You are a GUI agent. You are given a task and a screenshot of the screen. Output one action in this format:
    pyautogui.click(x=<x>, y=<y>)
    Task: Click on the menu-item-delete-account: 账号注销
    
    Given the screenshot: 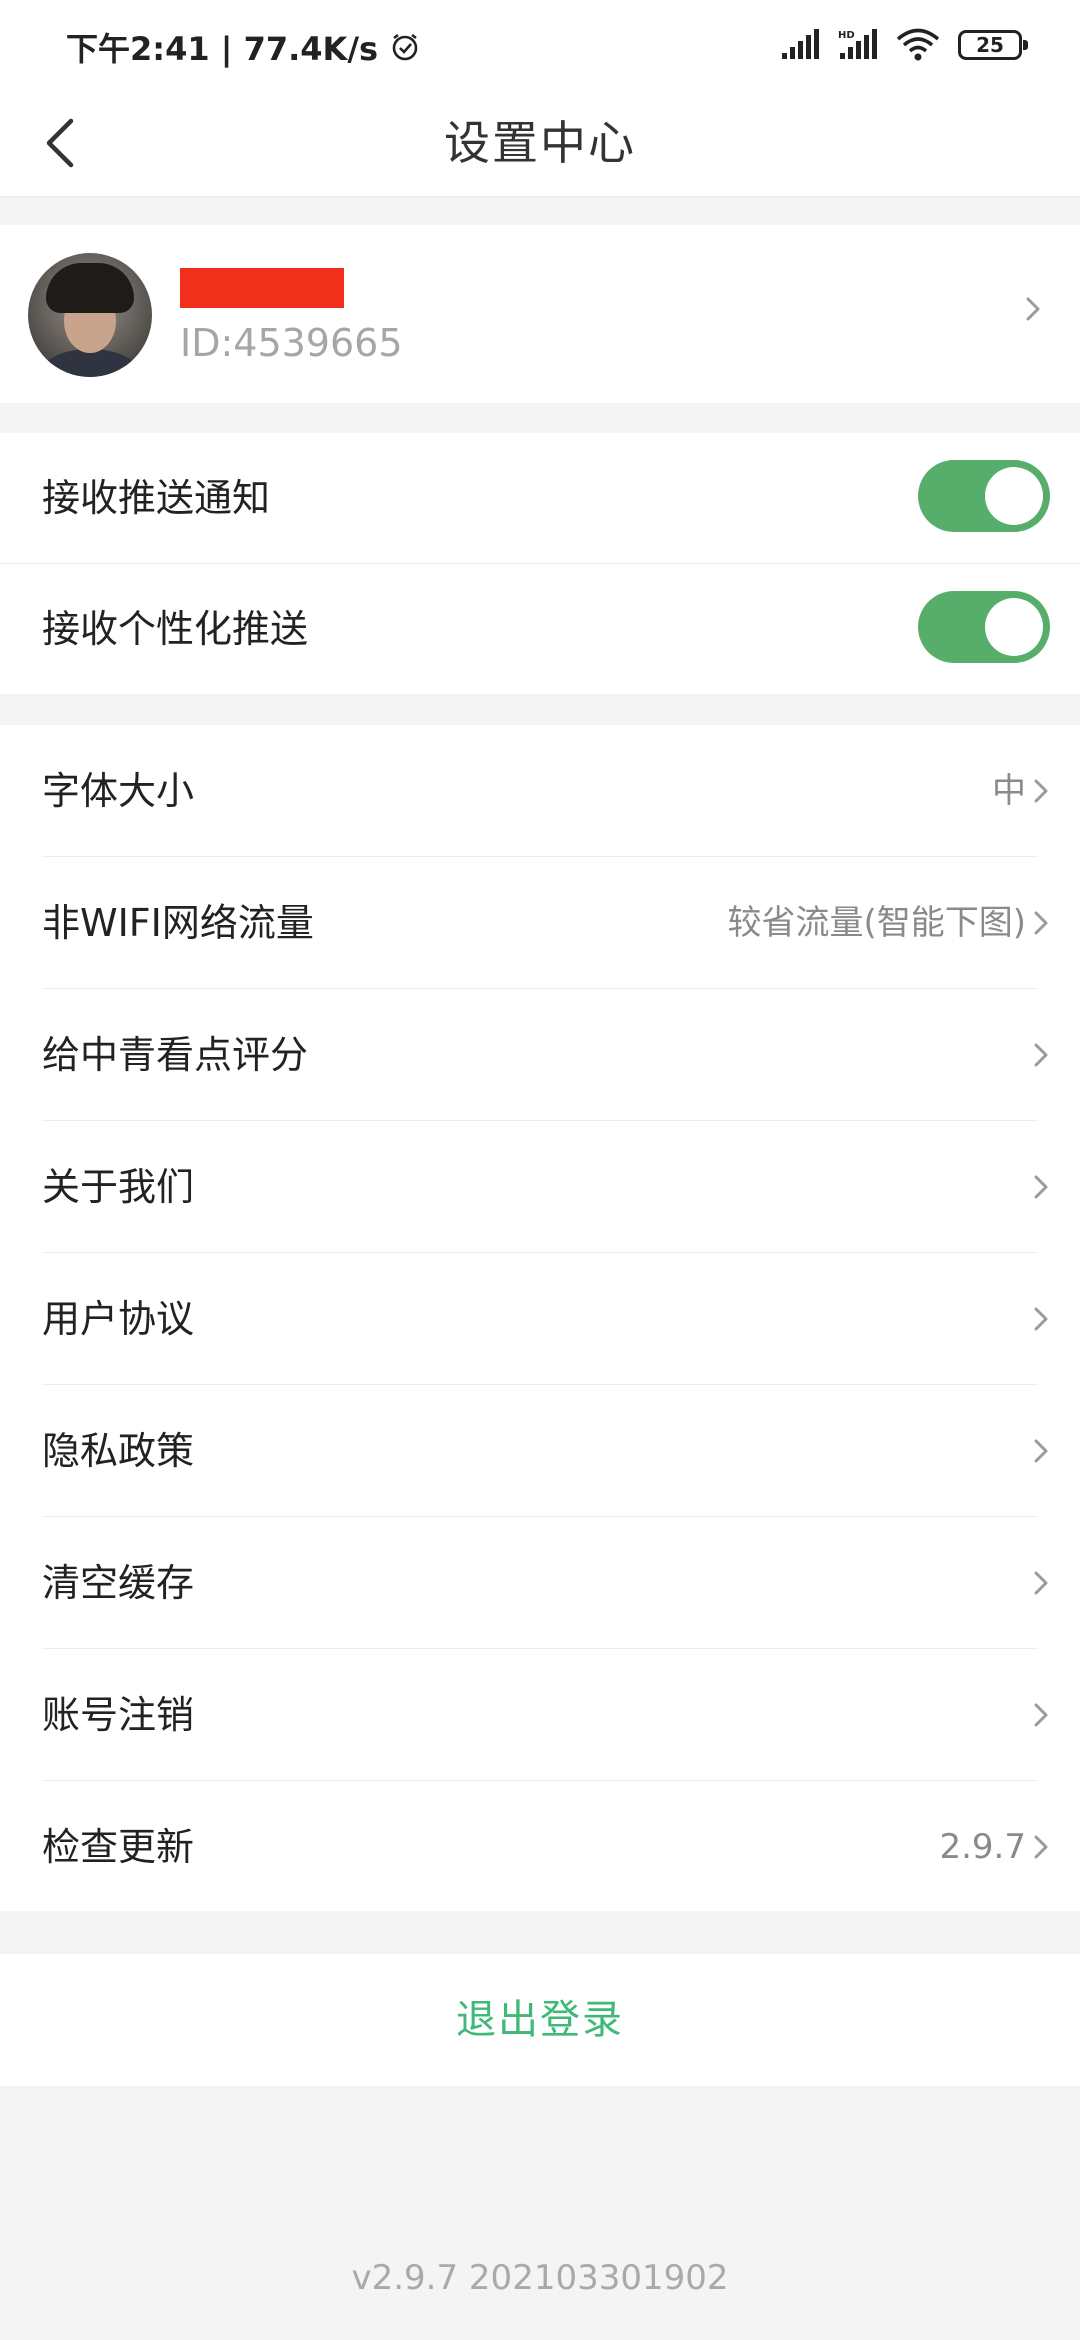 What is the action you would take?
    pyautogui.click(x=540, y=1715)
    